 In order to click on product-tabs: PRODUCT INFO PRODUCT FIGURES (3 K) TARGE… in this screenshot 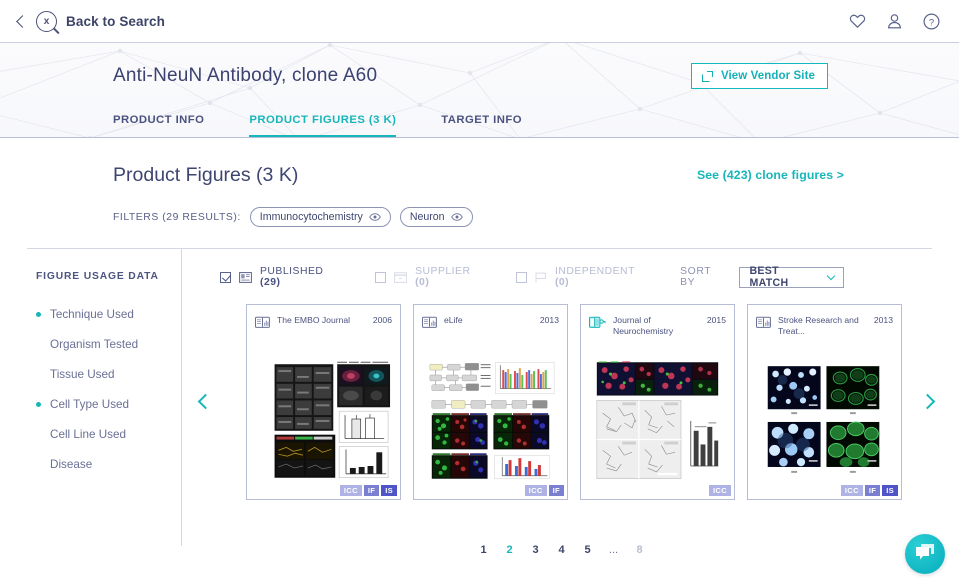, I will do `click(479, 125)`.